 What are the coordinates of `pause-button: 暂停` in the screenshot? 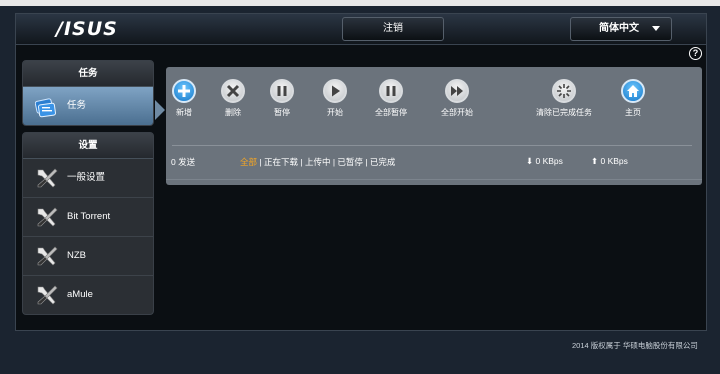 It's located at (282, 98).